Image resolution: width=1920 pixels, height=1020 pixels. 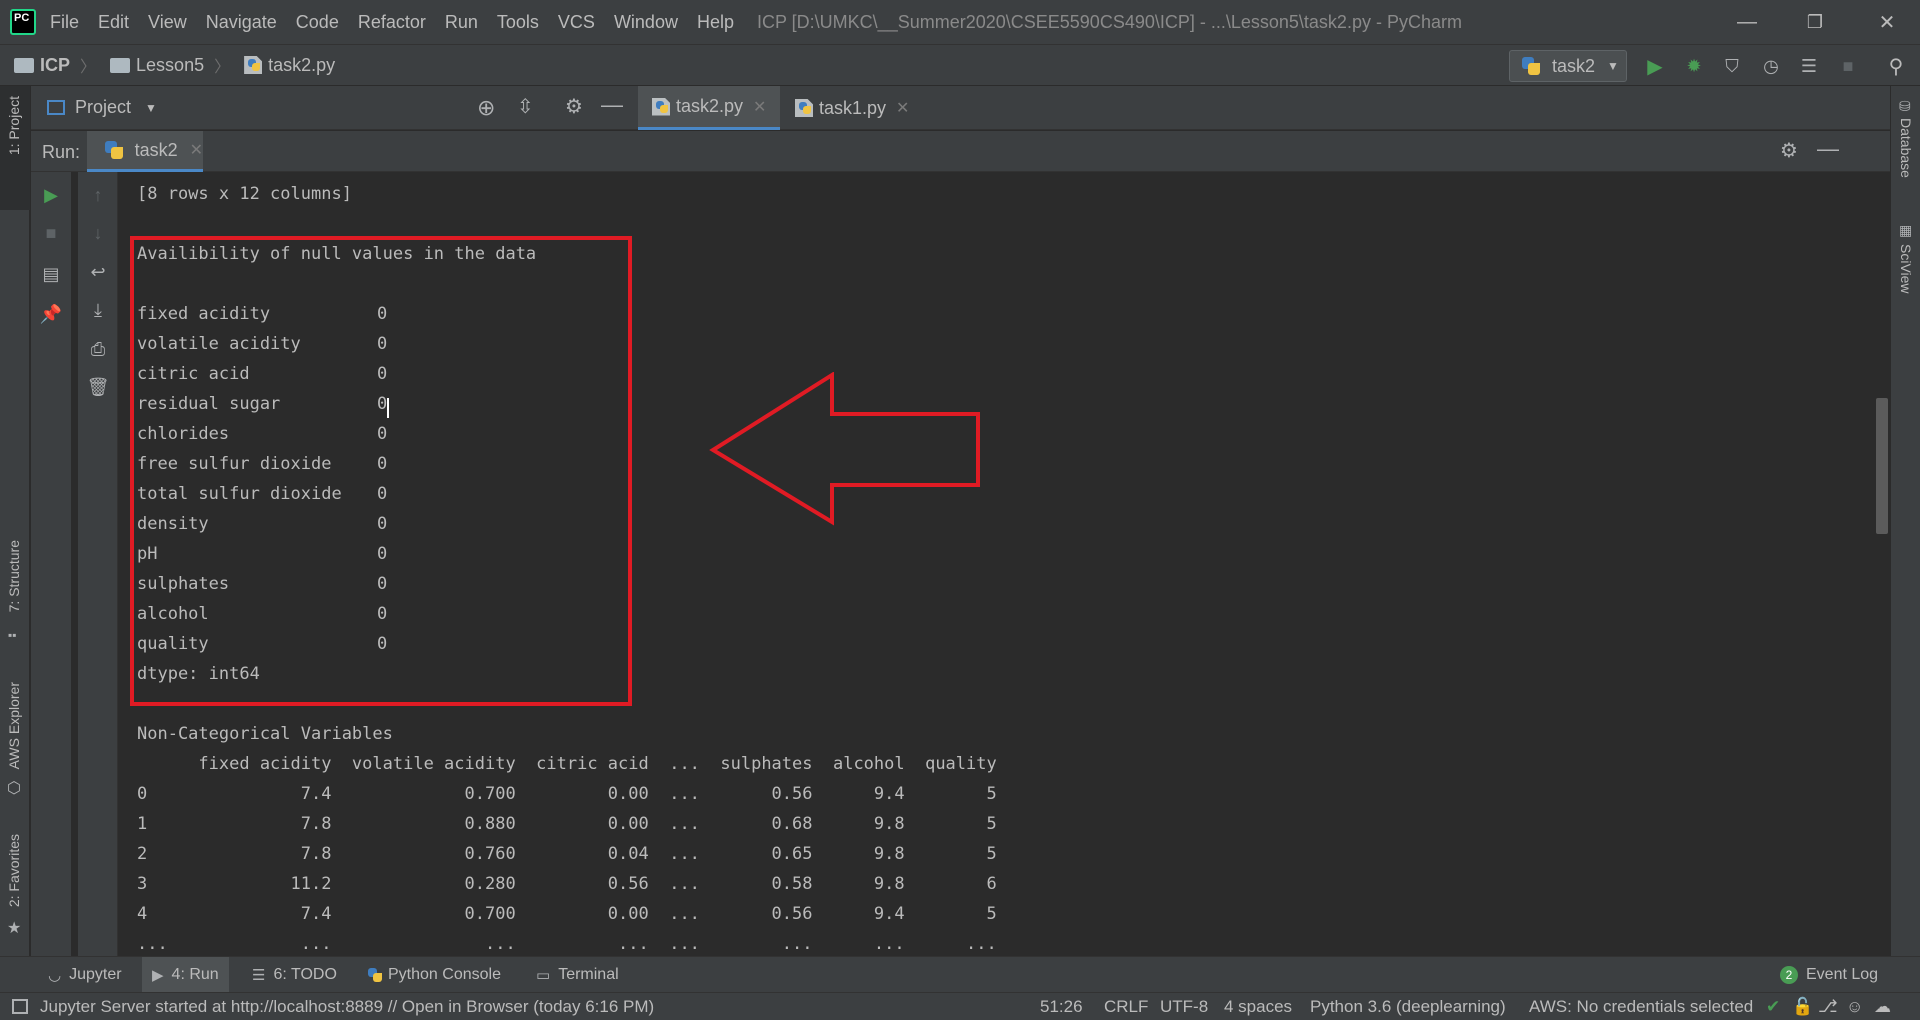 I want to click on indent-setting: 4 spaces, so click(x=1258, y=1007).